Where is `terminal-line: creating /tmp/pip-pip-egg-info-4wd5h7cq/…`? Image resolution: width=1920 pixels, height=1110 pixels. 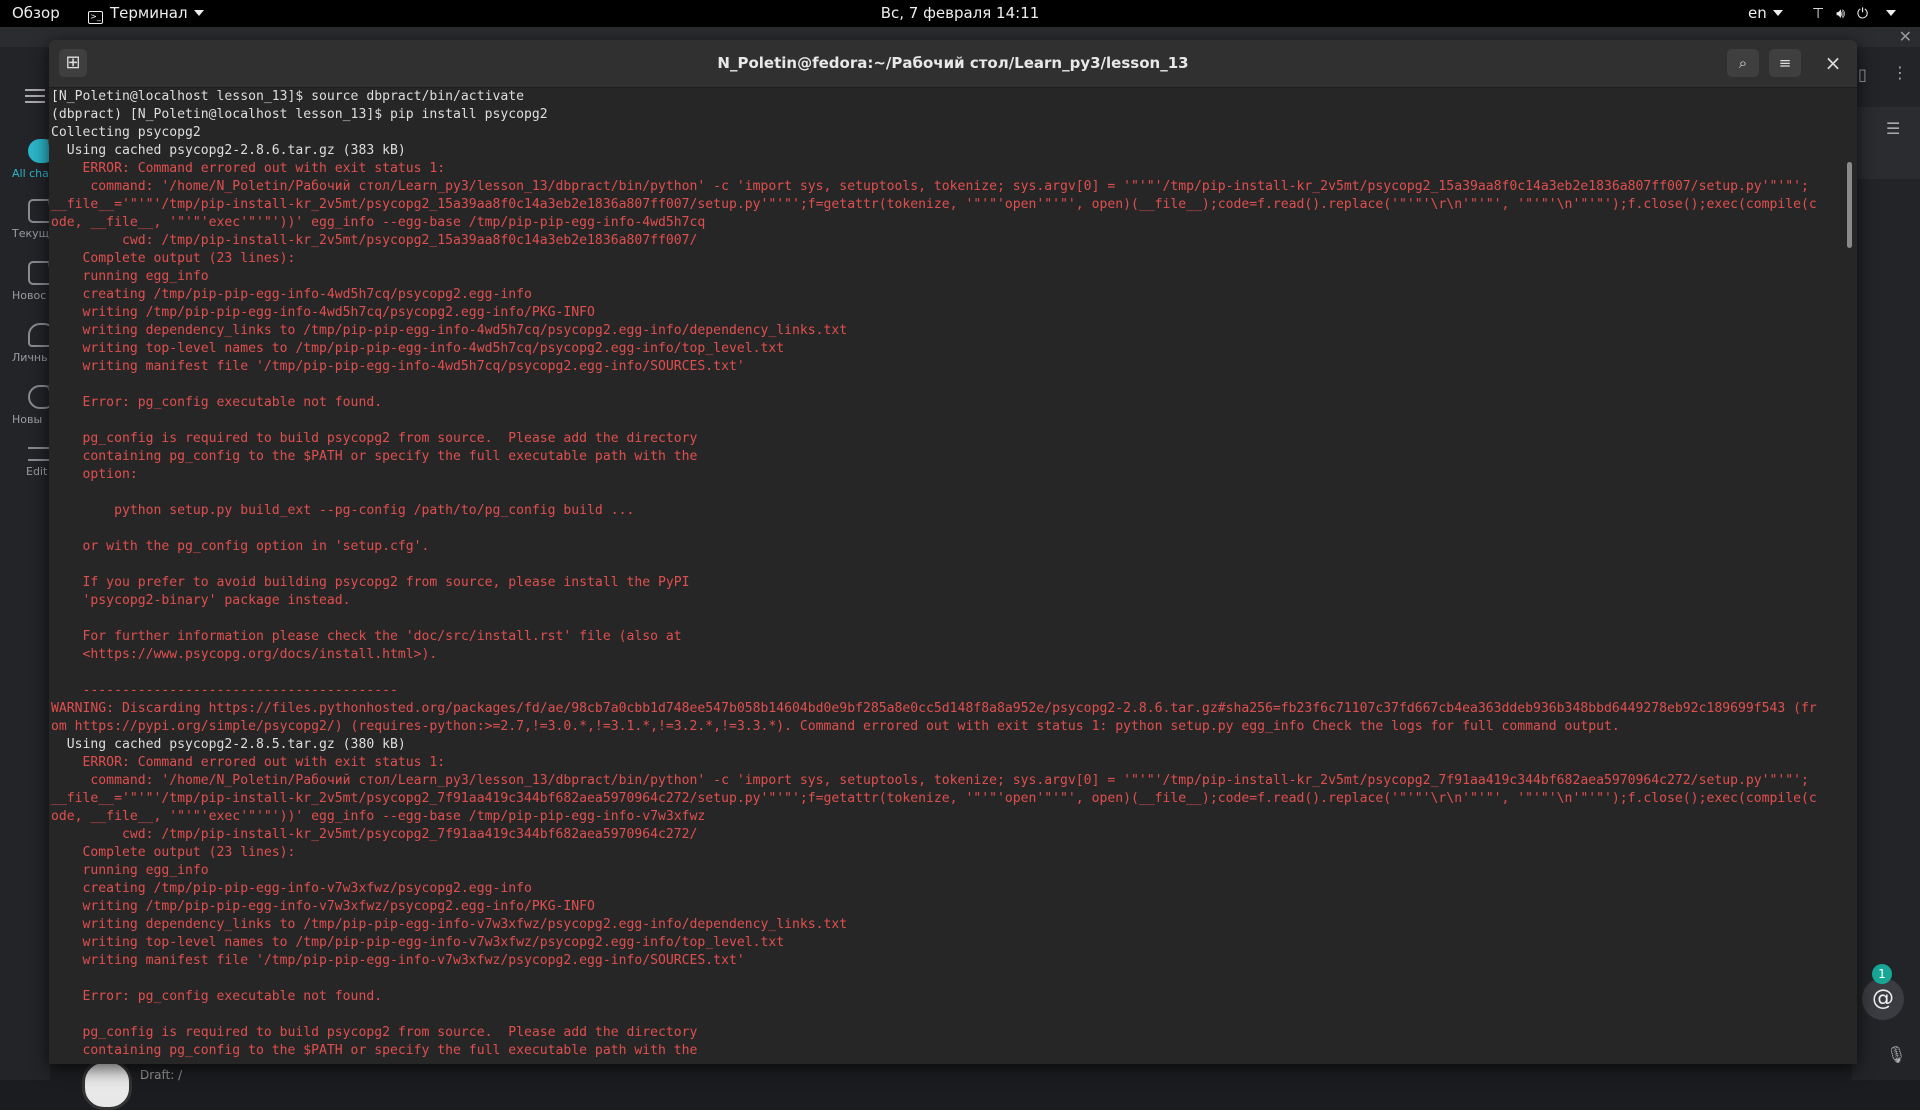 terminal-line: creating /tmp/pip-pip-egg-info-4wd5h7cq/… is located at coordinates (291, 294).